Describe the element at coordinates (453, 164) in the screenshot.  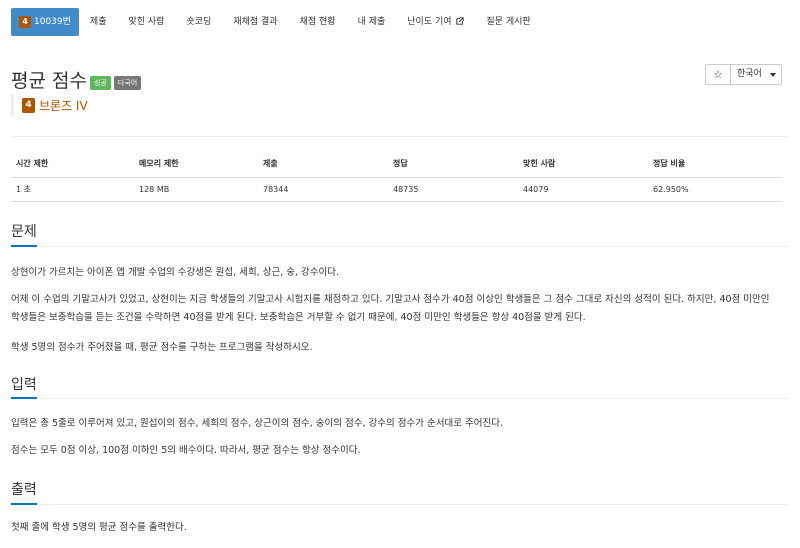
I see `header-accepted: 정답` at that location.